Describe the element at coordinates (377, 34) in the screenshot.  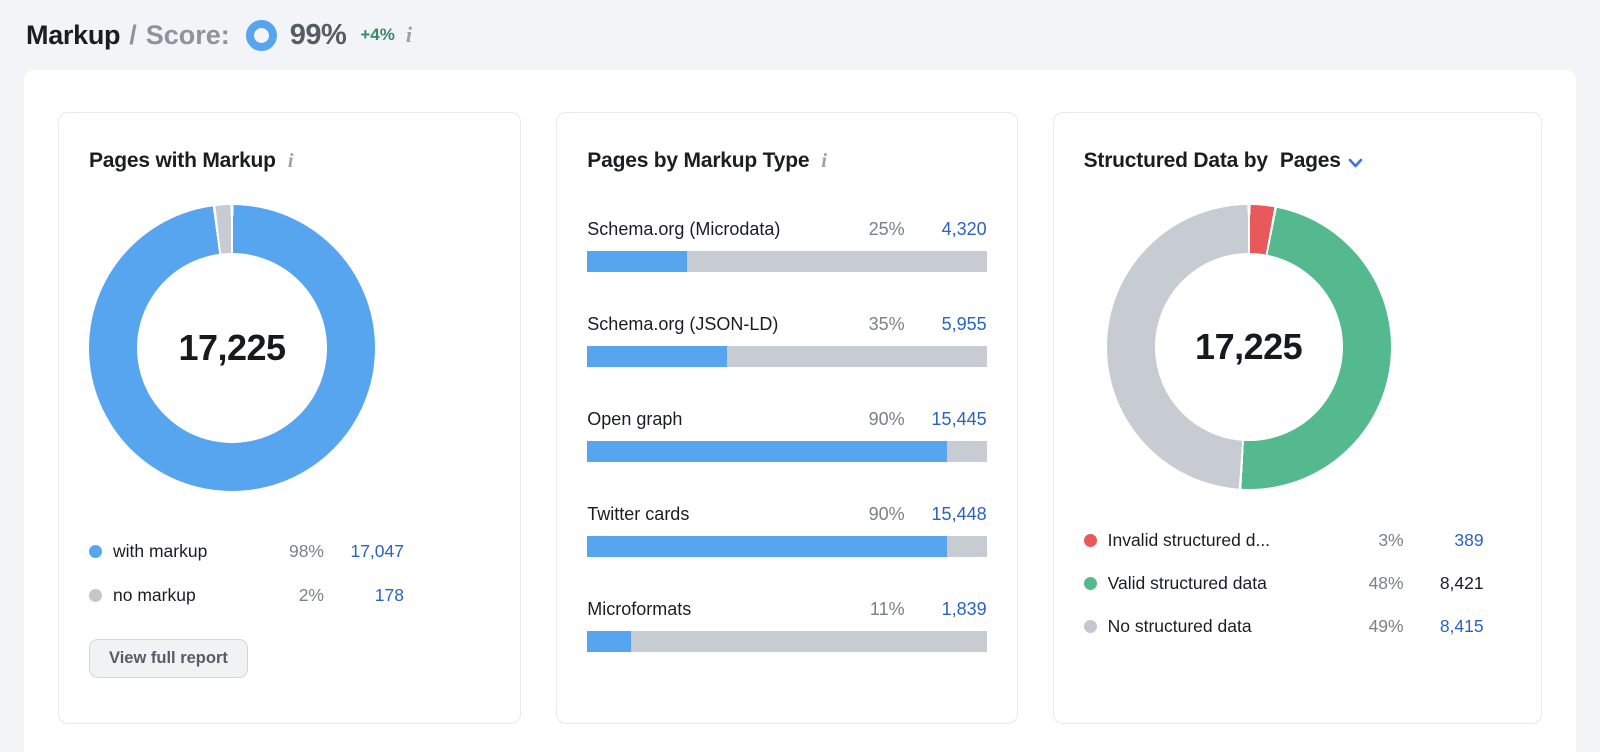
I see `score-delta: +4%` at that location.